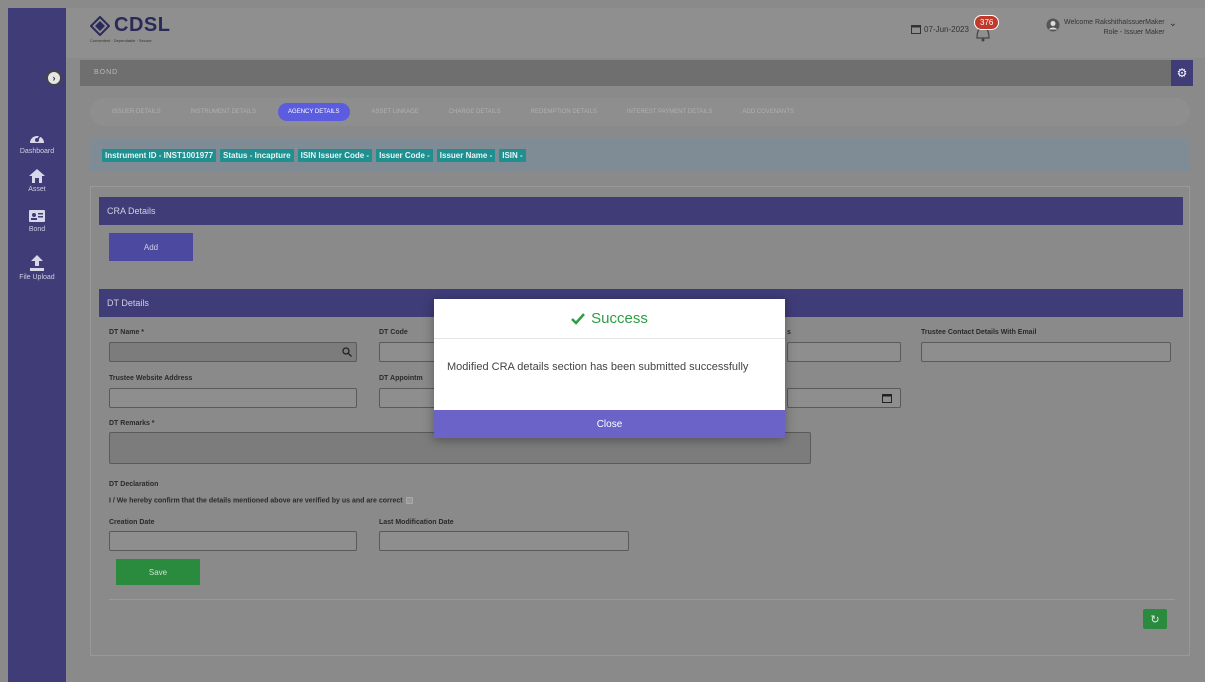 The height and width of the screenshot is (682, 1205). I want to click on tab-agency-details: AGENCY DETAILS, so click(314, 112).